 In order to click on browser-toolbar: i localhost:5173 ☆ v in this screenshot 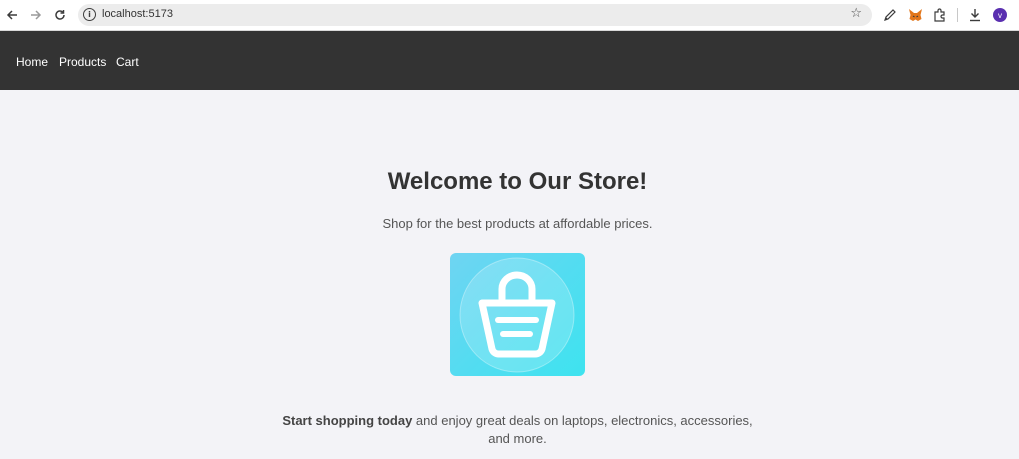, I will do `click(509, 15)`.